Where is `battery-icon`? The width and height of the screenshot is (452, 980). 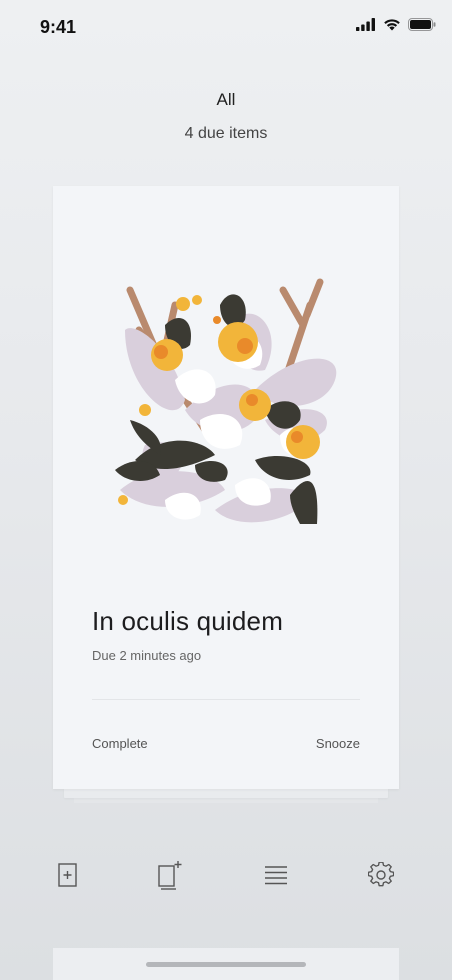 battery-icon is located at coordinates (422, 24).